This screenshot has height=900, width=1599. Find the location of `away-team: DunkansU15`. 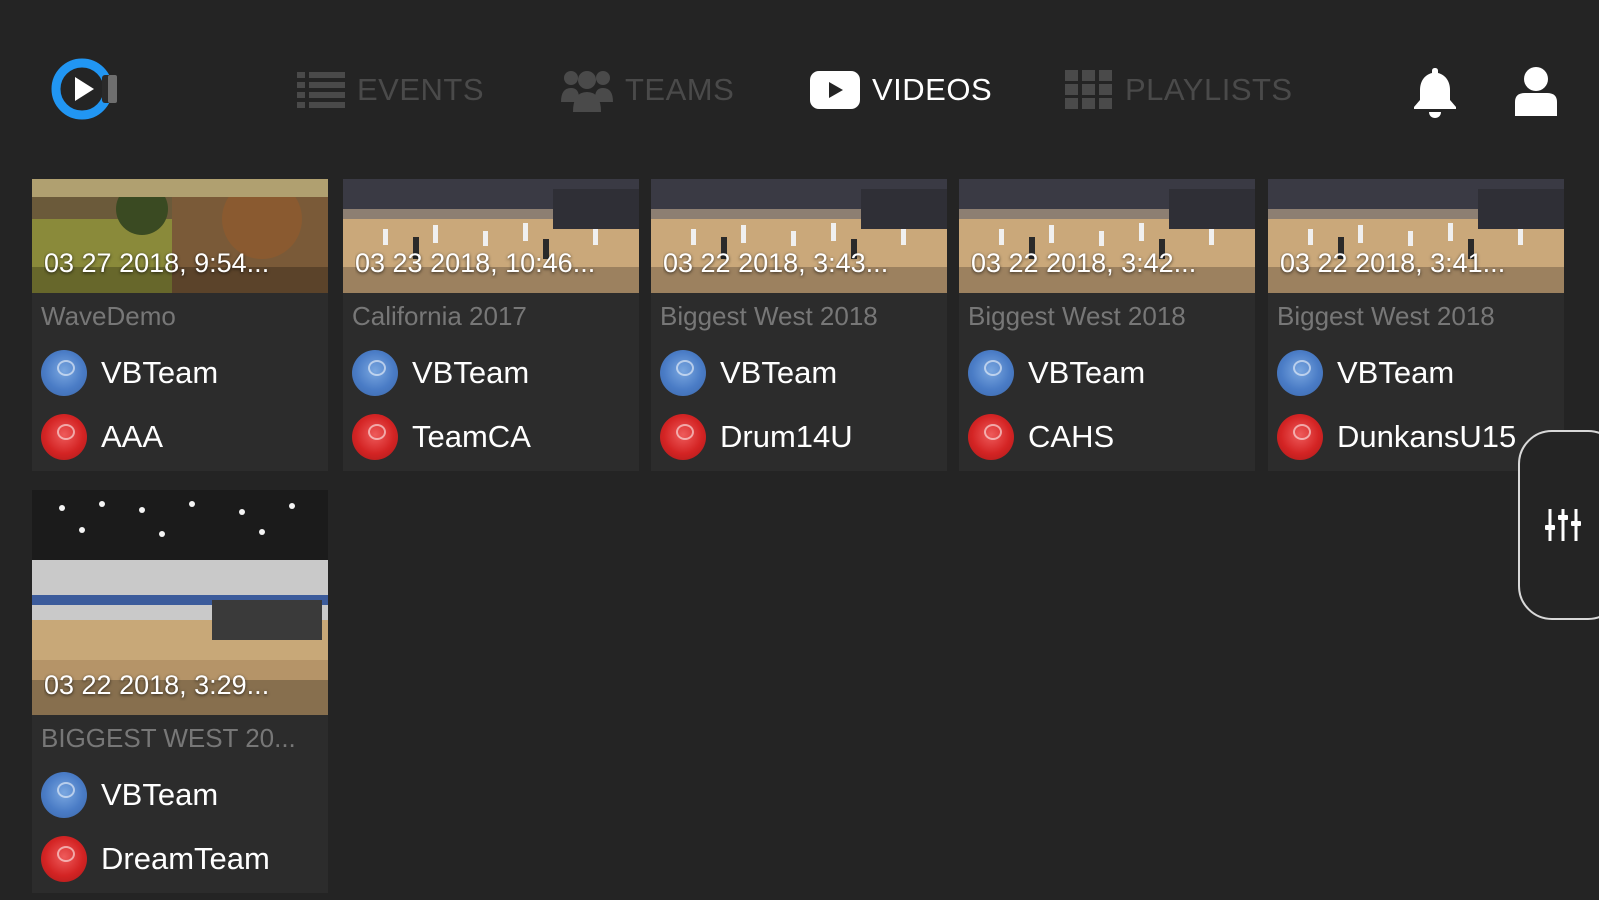

away-team: DunkansU15 is located at coordinates (1396, 437).